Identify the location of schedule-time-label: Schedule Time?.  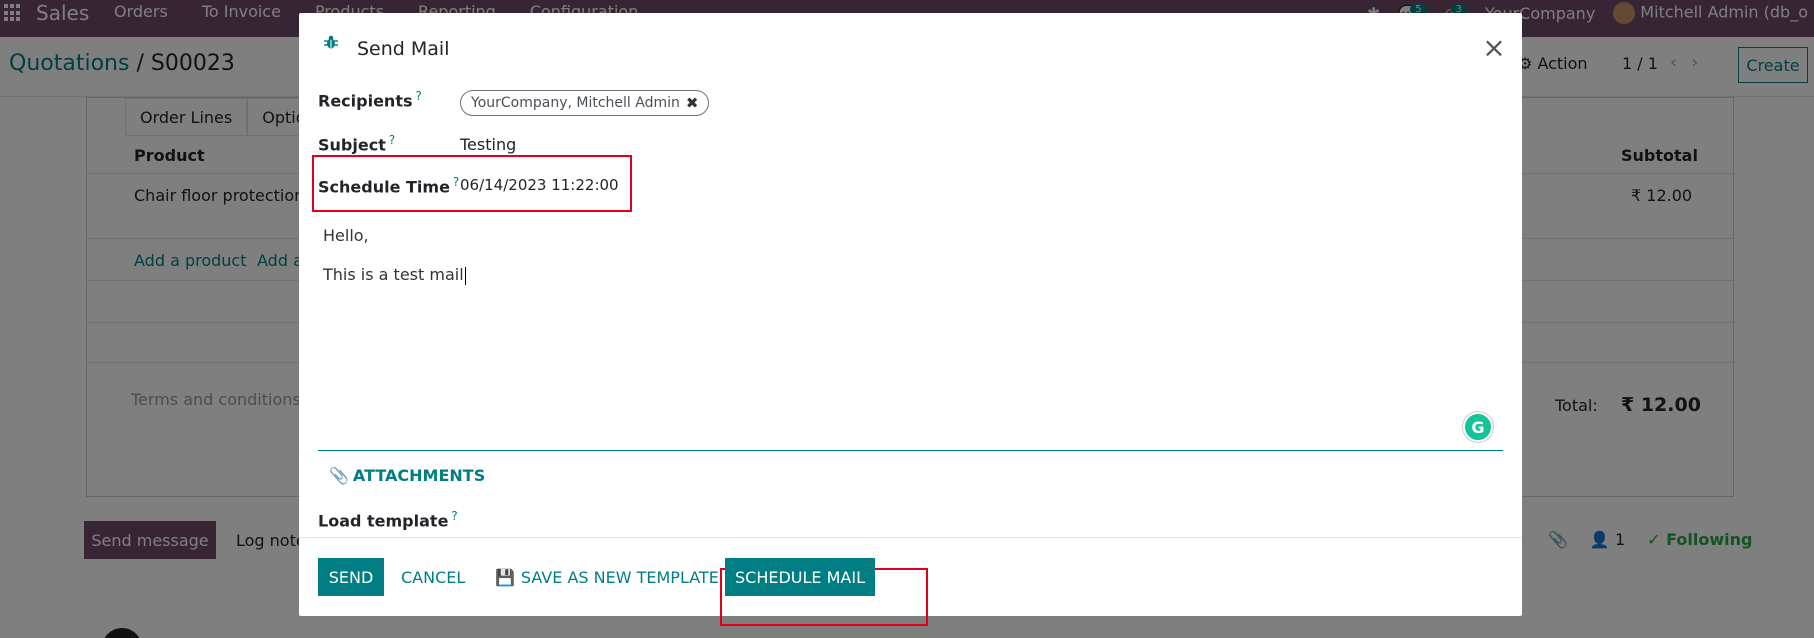
(389, 186).